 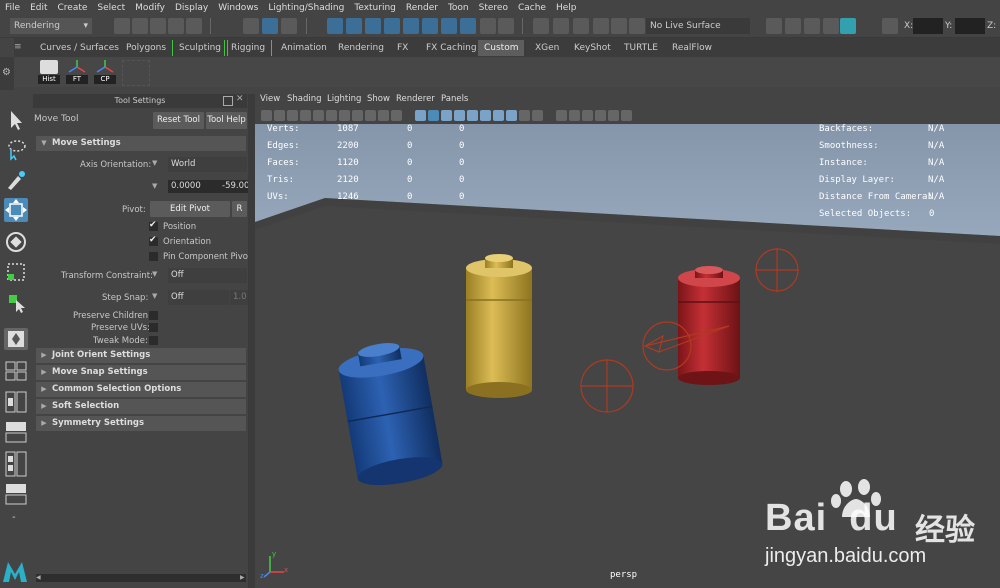 I want to click on tab-rendering: Rendering, so click(x=361, y=48).